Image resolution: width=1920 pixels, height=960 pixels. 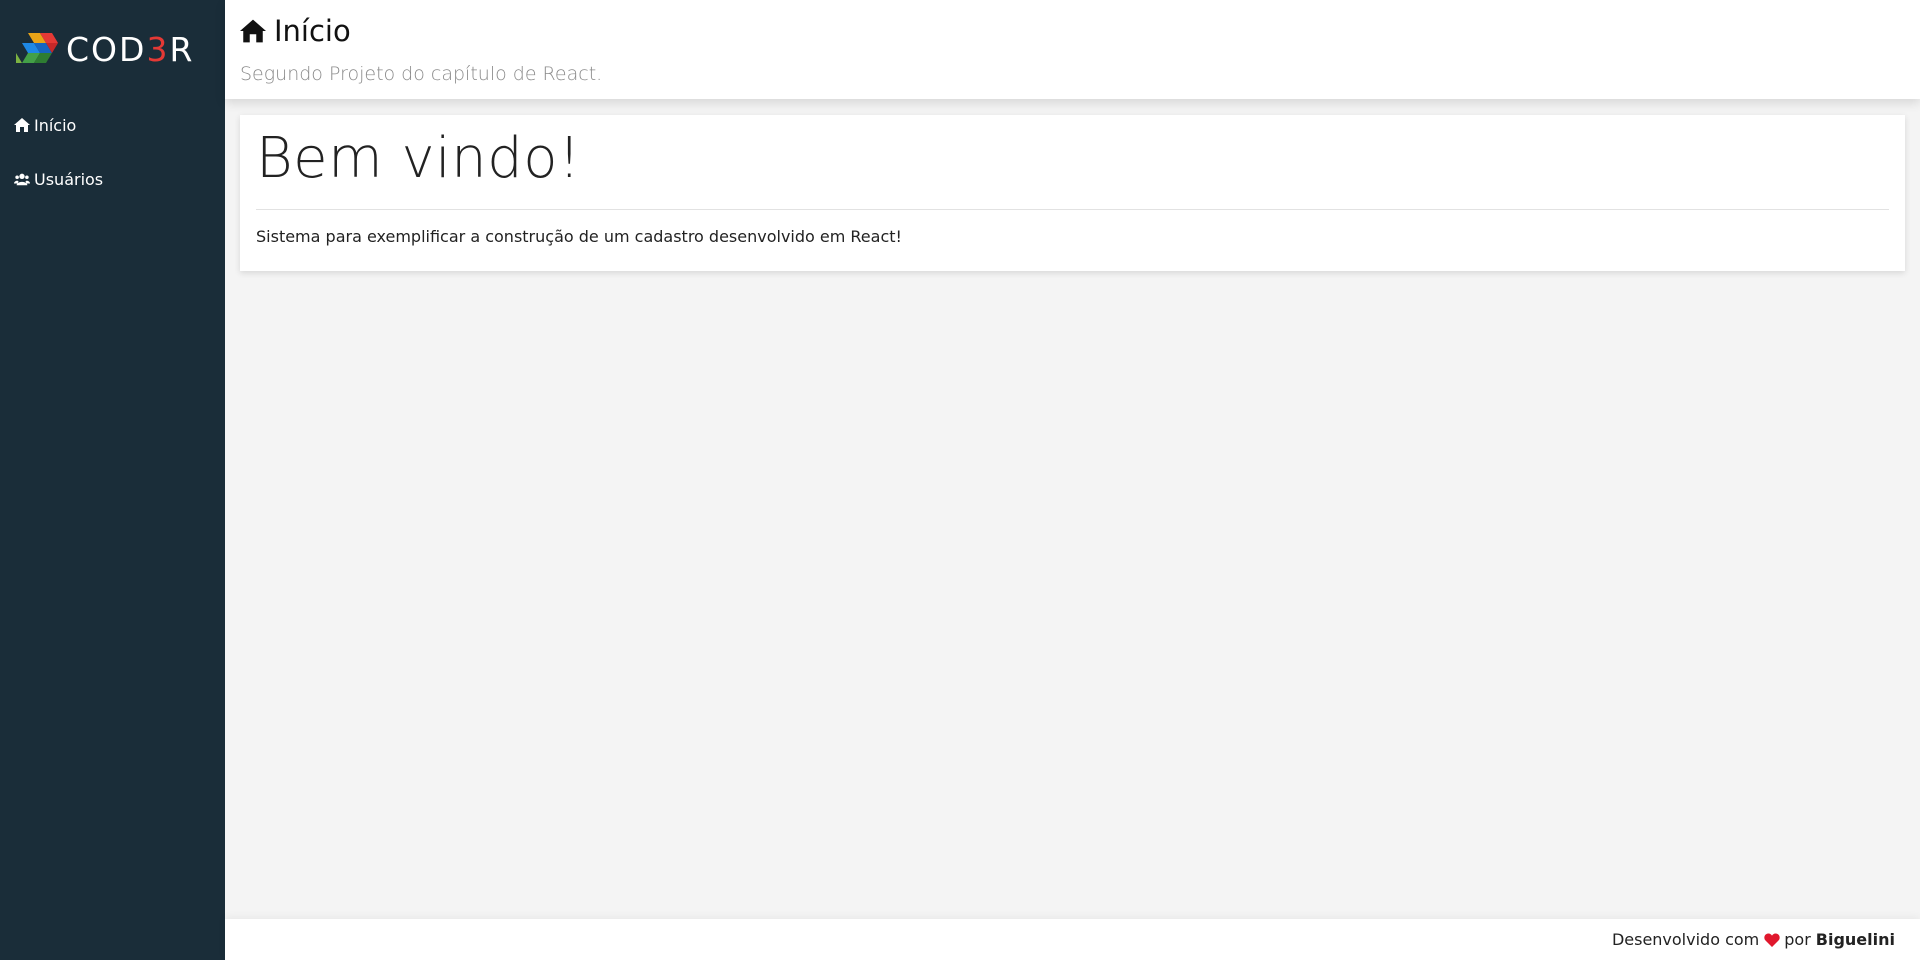 I want to click on sidebar-item-inicio: Início, so click(x=112, y=125).